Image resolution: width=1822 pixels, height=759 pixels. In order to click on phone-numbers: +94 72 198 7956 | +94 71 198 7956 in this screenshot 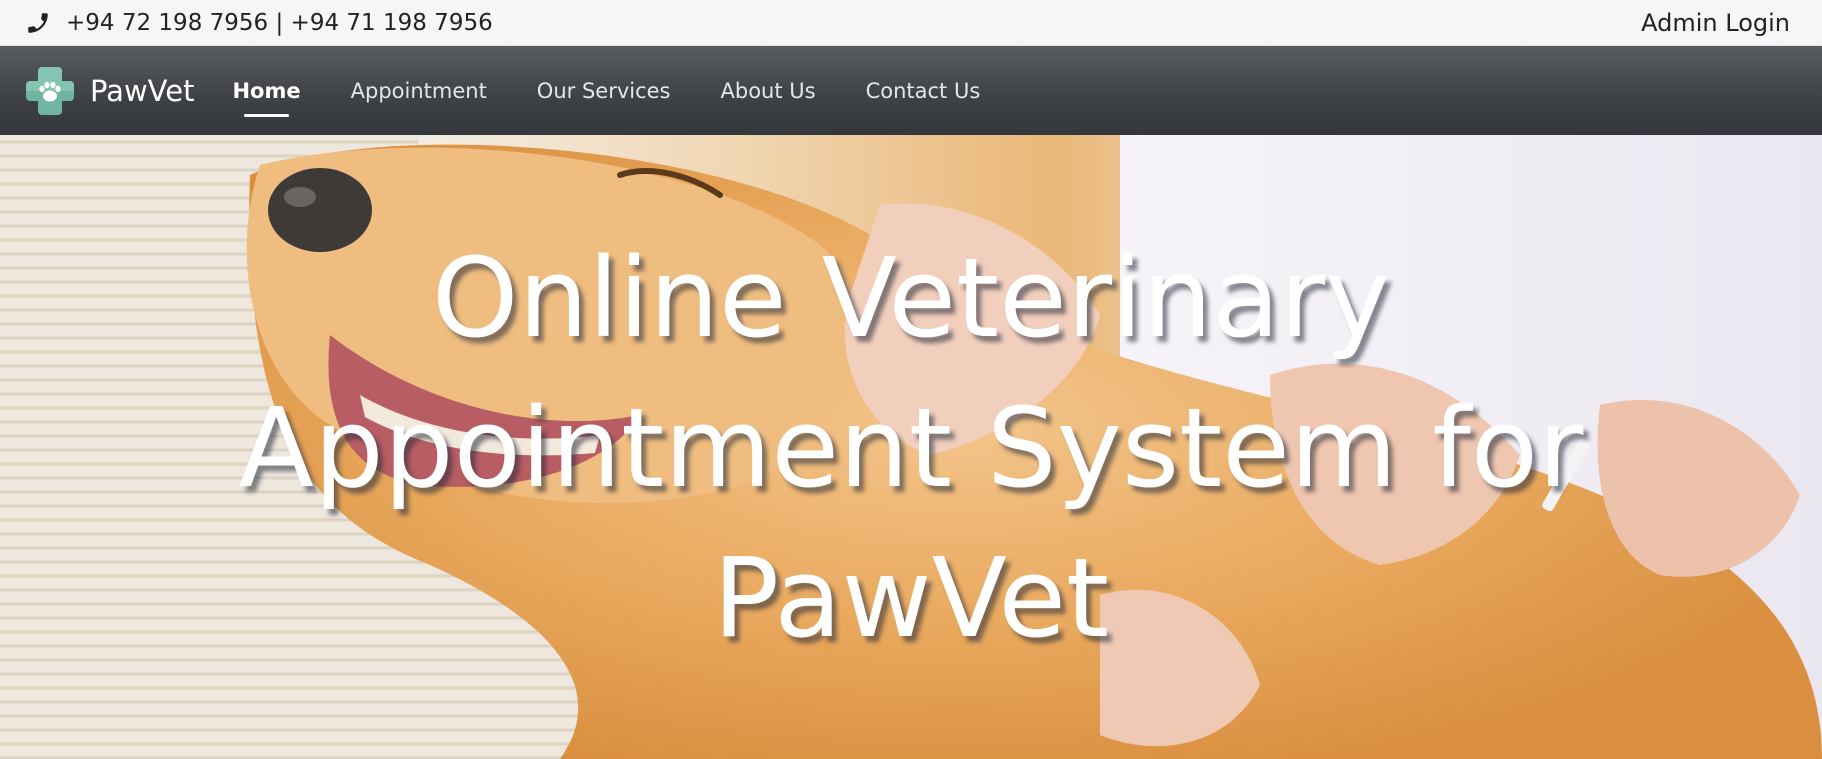, I will do `click(279, 22)`.